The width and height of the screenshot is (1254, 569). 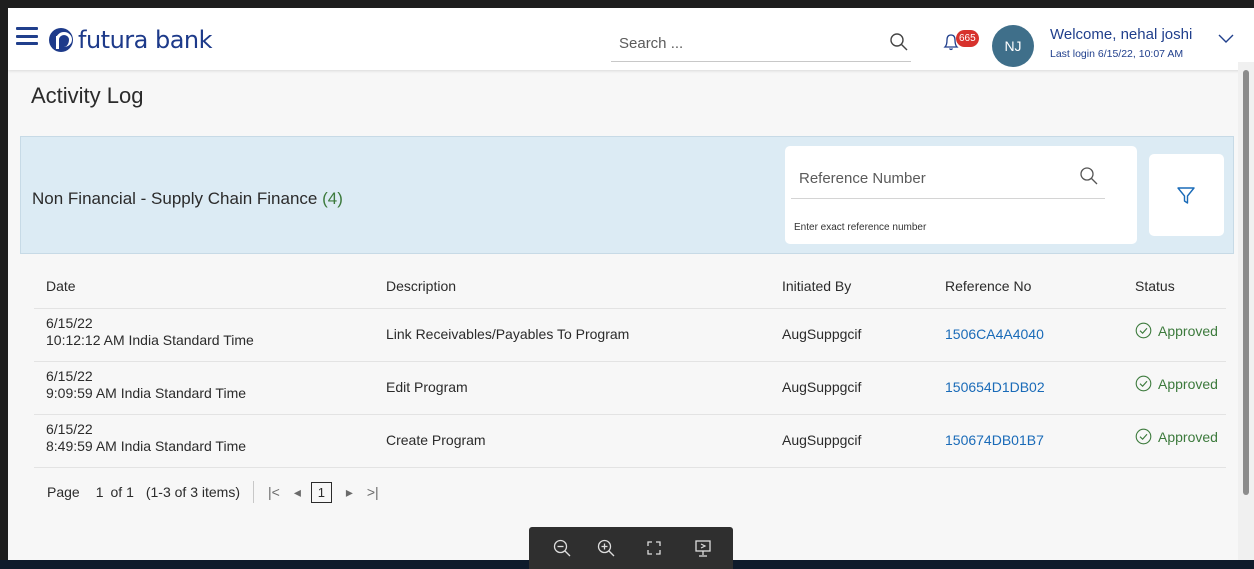 I want to click on items-count: (1-3 of 3 items), so click(x=192, y=492).